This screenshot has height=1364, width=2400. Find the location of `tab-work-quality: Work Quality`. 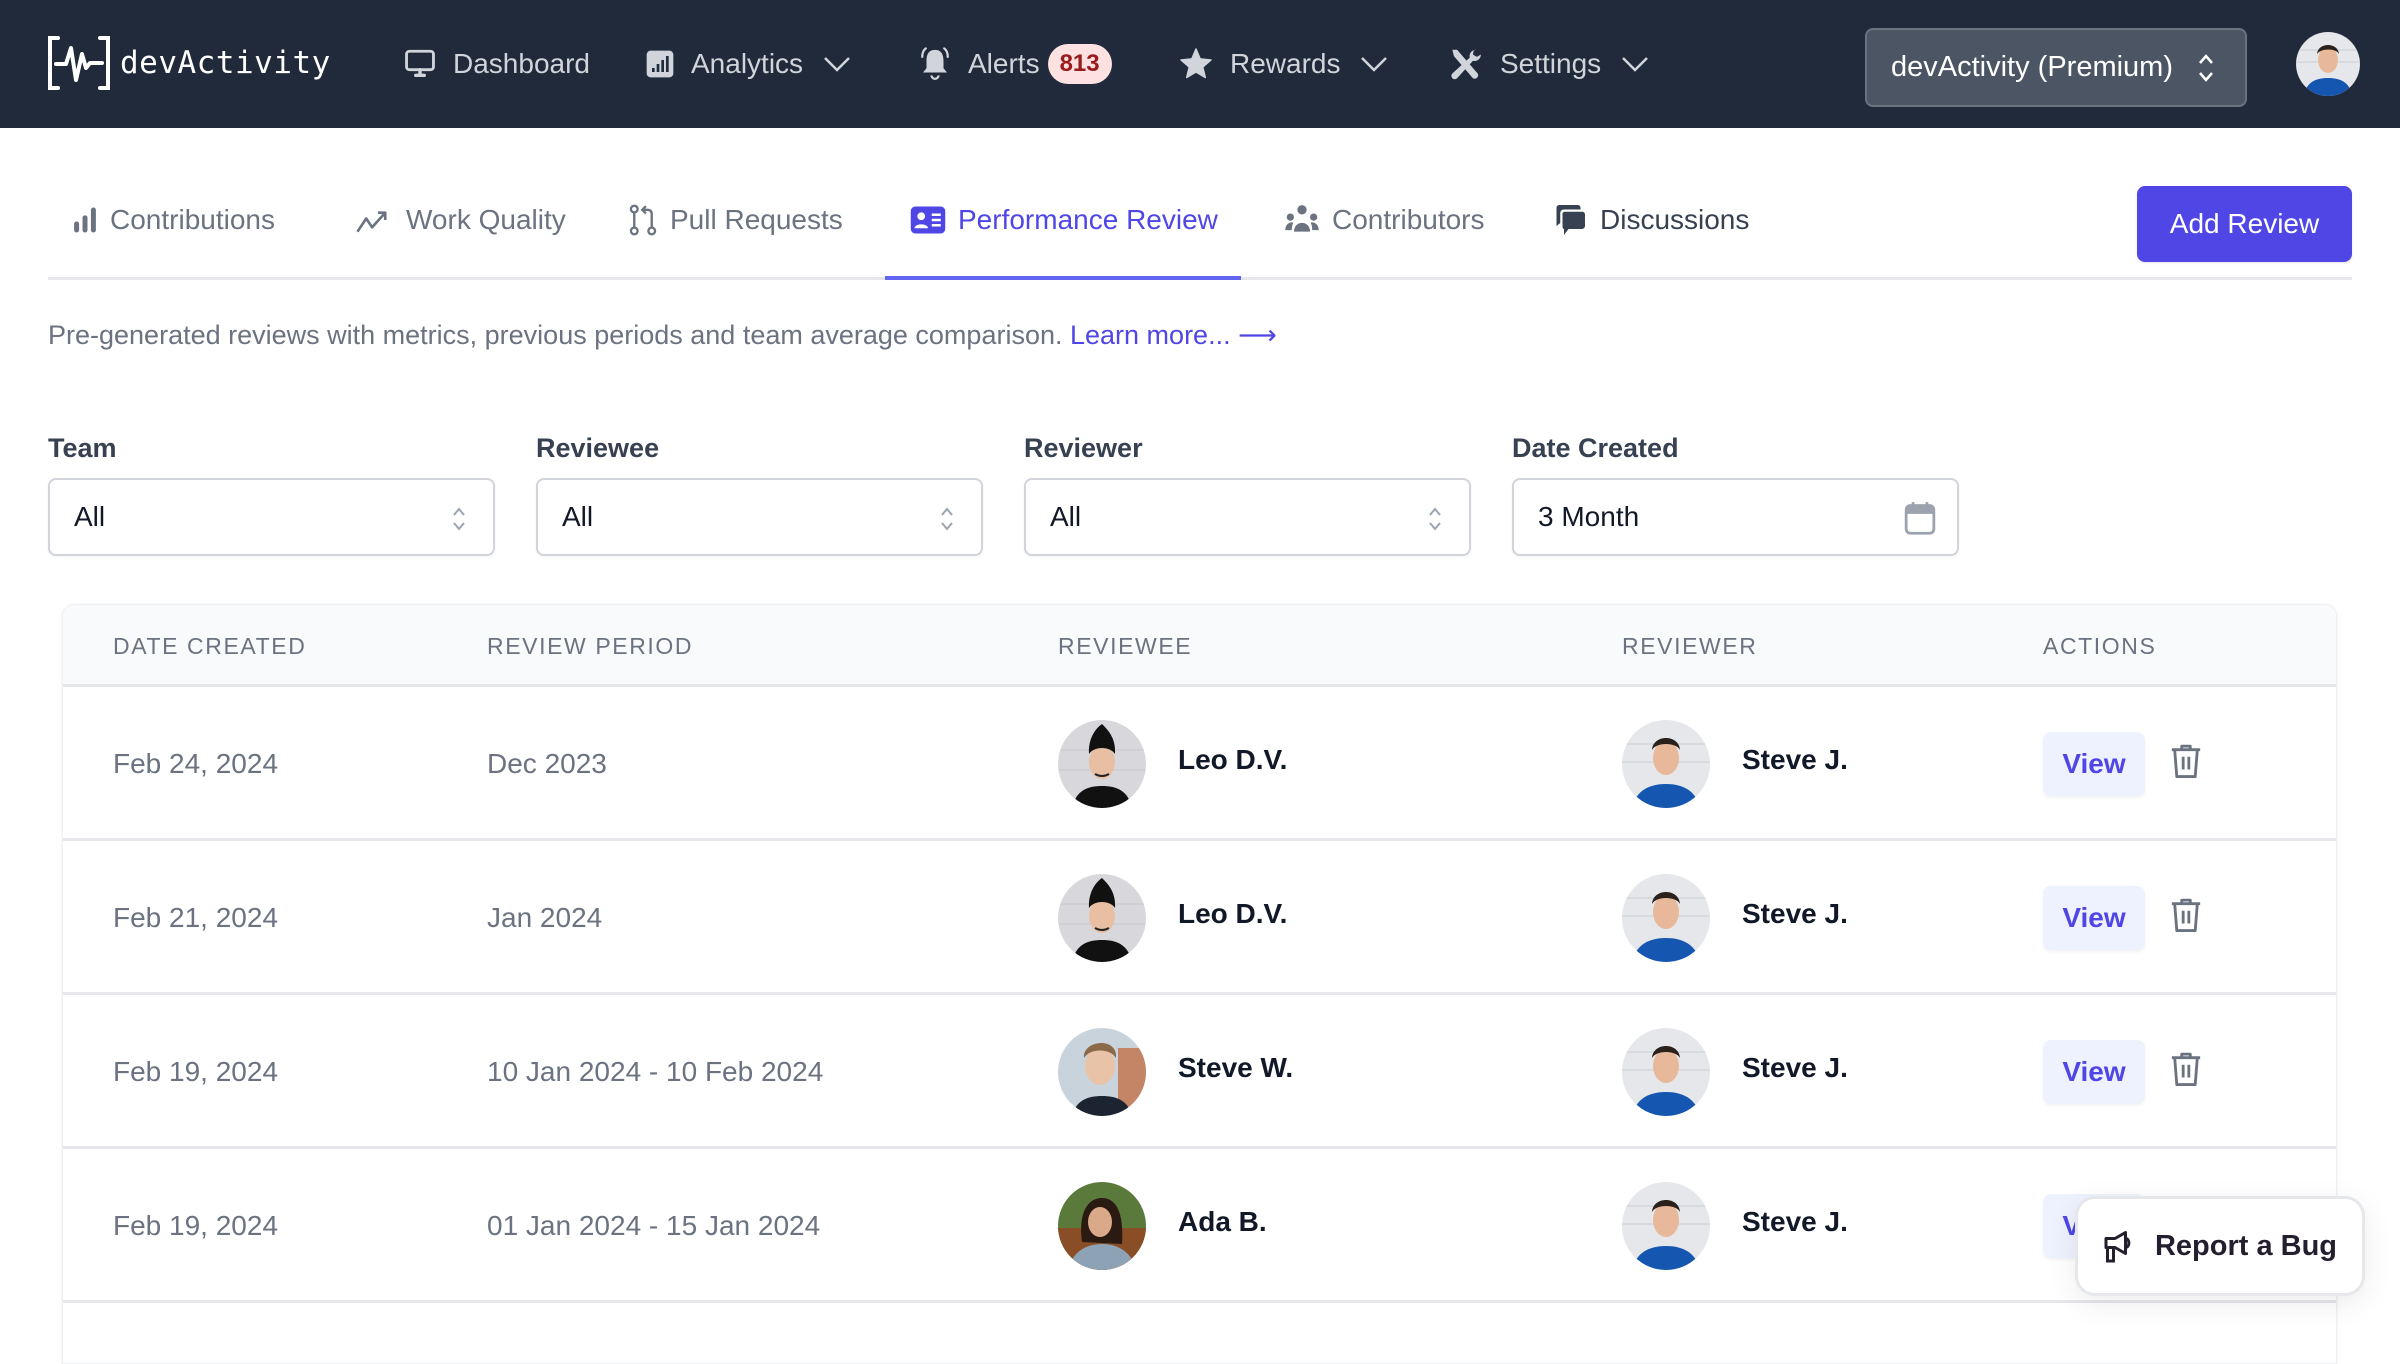

tab-work-quality: Work Quality is located at coordinates (461, 220).